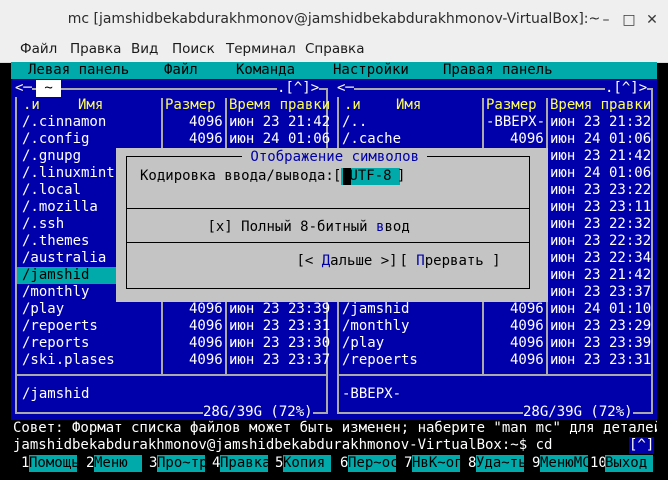  What do you see at coordinates (437, 463) in the screenshot?
I see `fkey-mkdir-button: НвК~ог` at bounding box center [437, 463].